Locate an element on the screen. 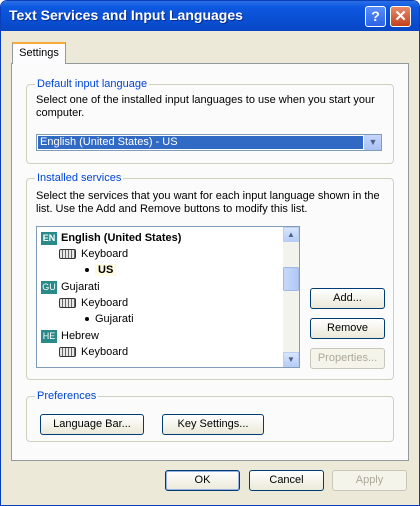  tree-language-hebrew: HE Hebrew is located at coordinates (70, 336).